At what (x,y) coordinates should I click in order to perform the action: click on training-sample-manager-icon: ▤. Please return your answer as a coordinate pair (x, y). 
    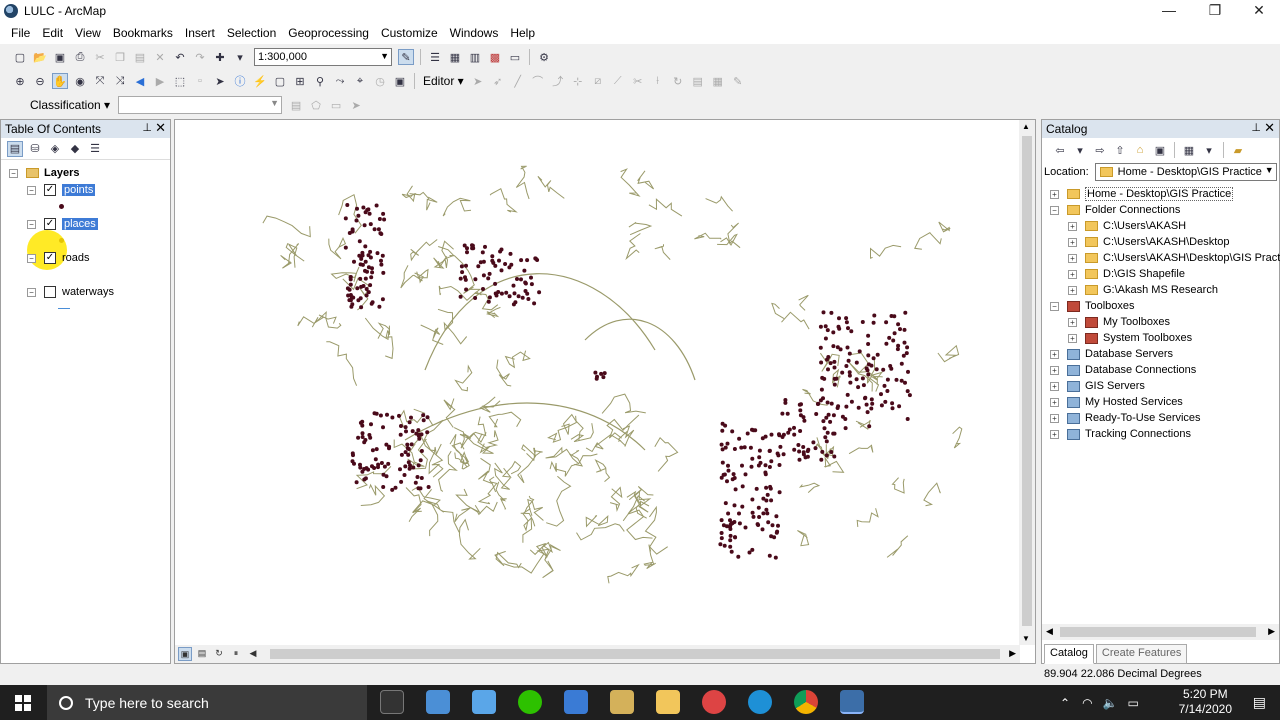
    Looking at the image, I should click on (296, 105).